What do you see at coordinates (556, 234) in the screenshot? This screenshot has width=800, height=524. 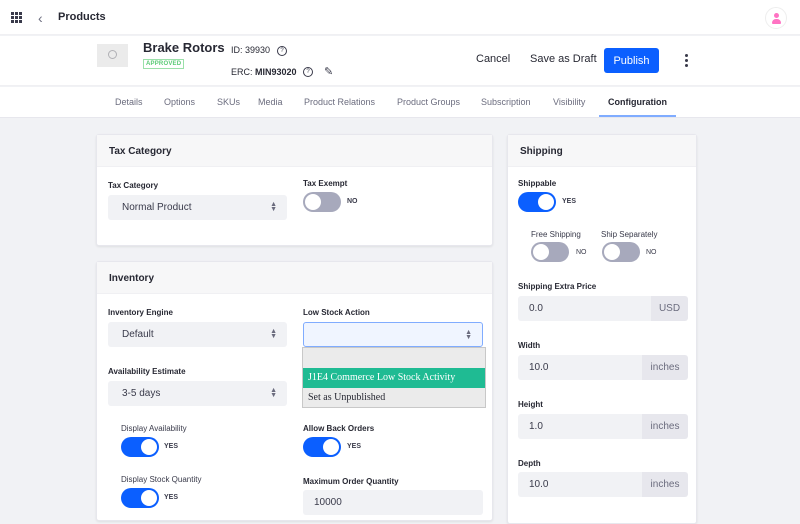 I see `free-shipping-label: Free Shipping` at bounding box center [556, 234].